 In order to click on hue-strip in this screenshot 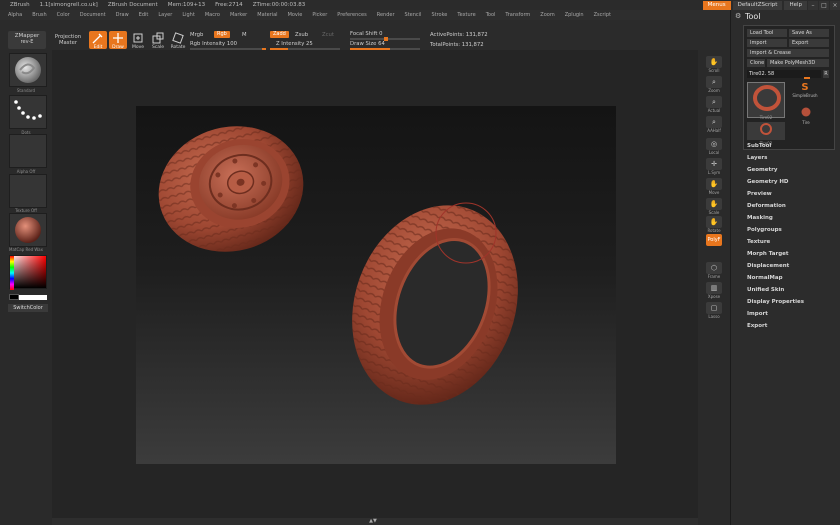, I will do `click(12, 273)`.